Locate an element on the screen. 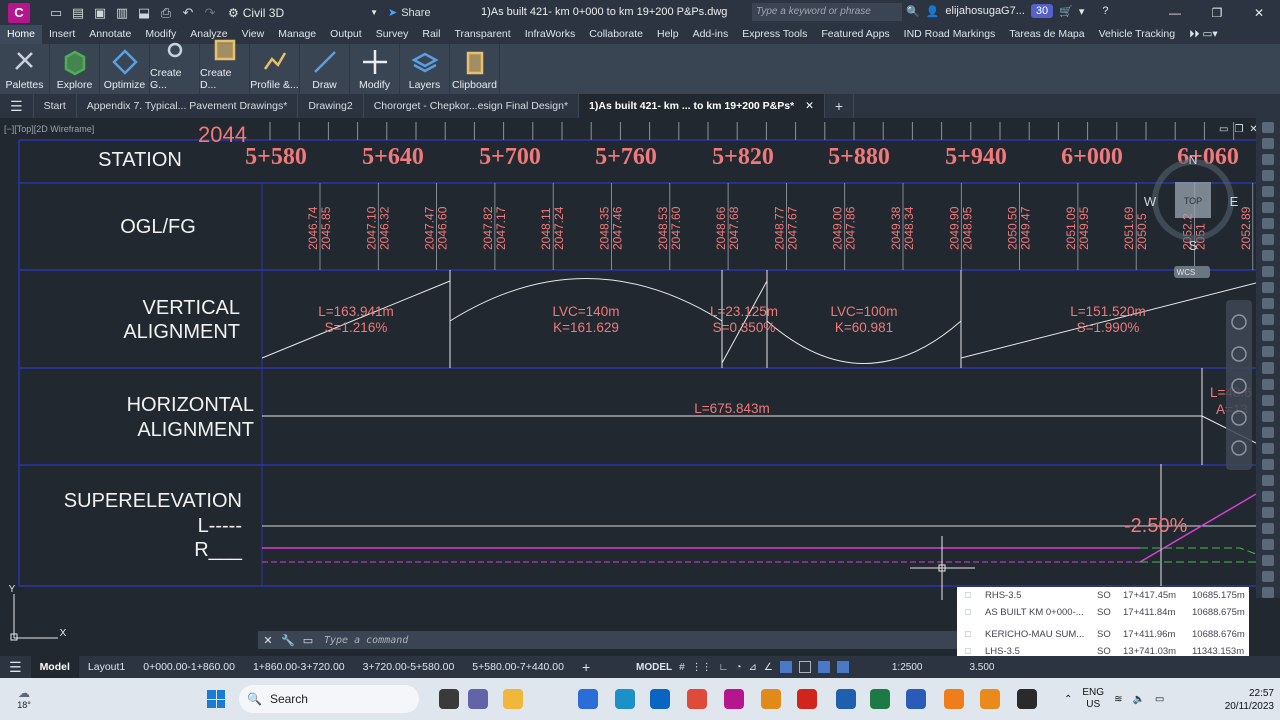  cart-icon: 🛒 is located at coordinates (1066, 11).